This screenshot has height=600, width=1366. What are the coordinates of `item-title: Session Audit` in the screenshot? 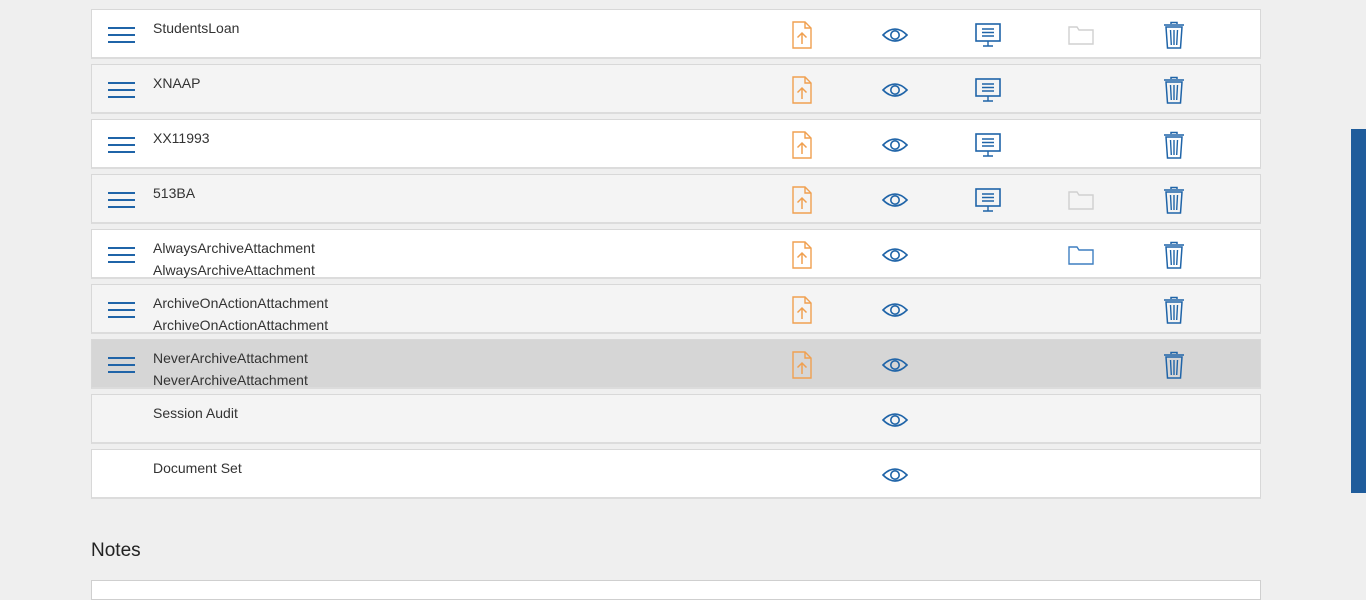 It's located at (195, 413).